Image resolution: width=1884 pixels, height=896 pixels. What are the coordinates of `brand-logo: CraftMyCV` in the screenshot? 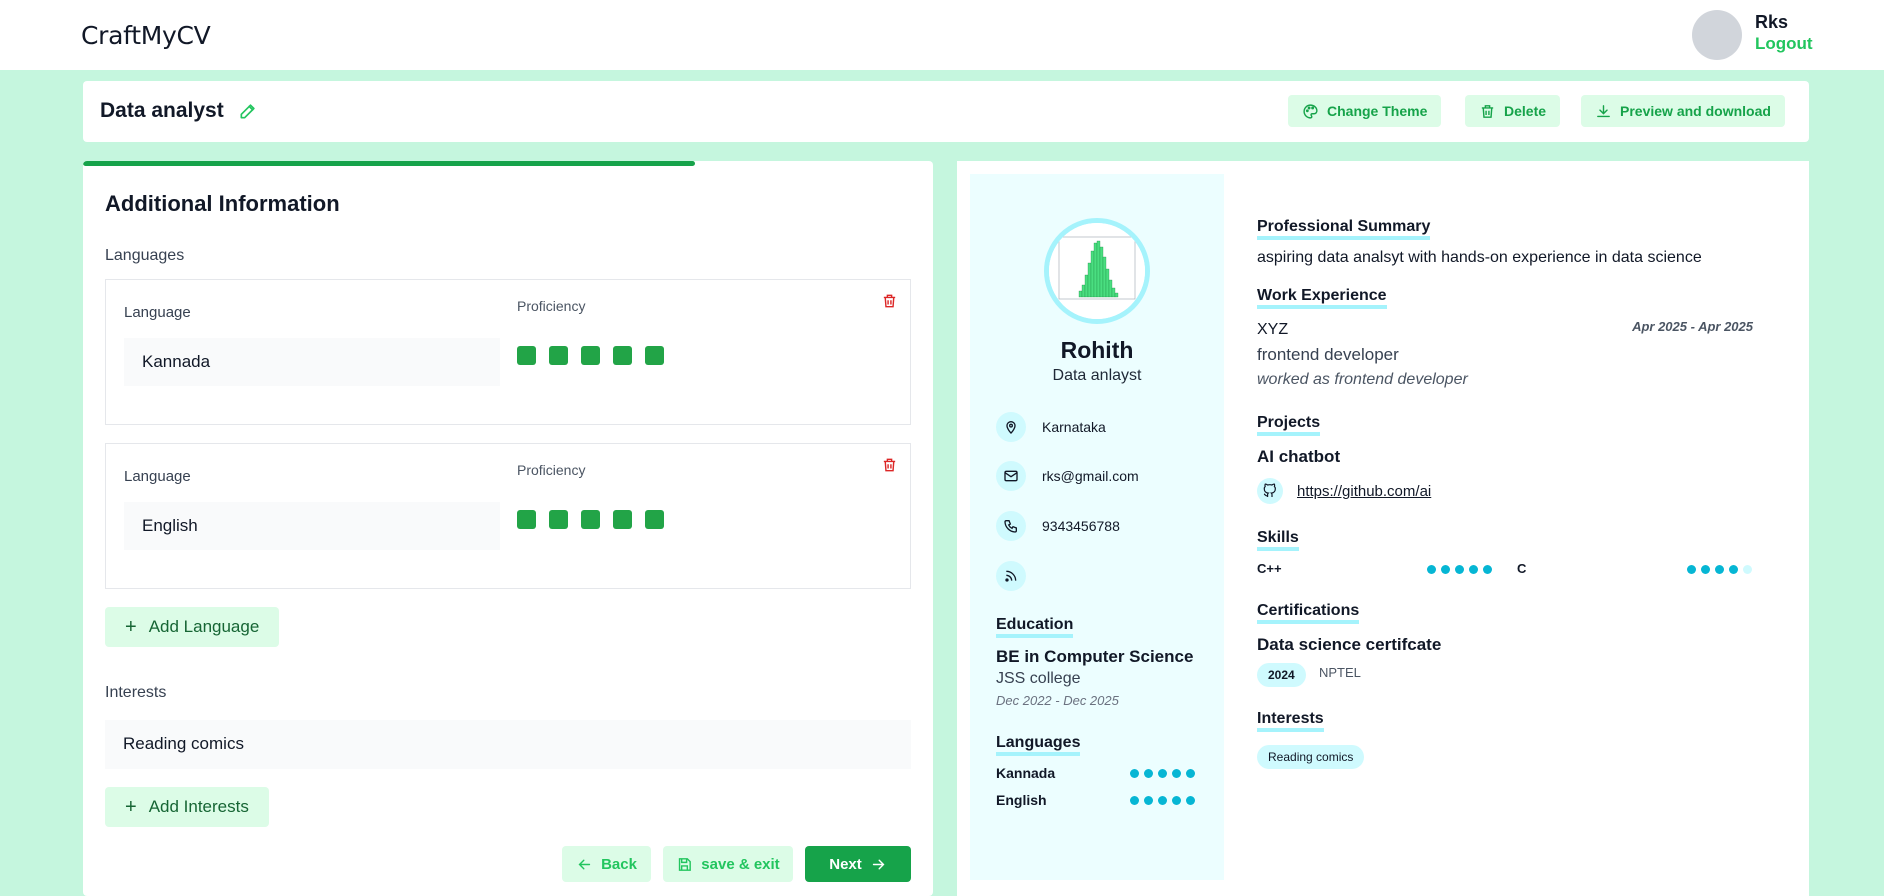 It's located at (146, 35).